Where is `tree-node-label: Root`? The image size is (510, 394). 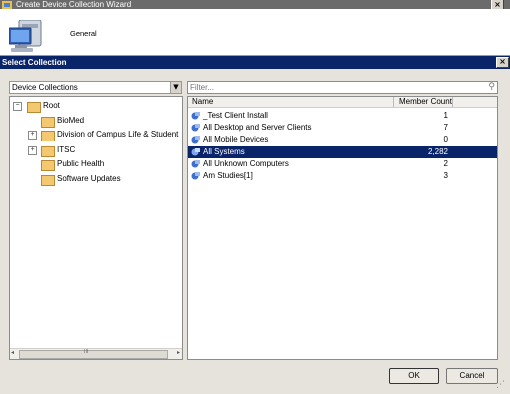
tree-node-label: Root is located at coordinates (51, 105).